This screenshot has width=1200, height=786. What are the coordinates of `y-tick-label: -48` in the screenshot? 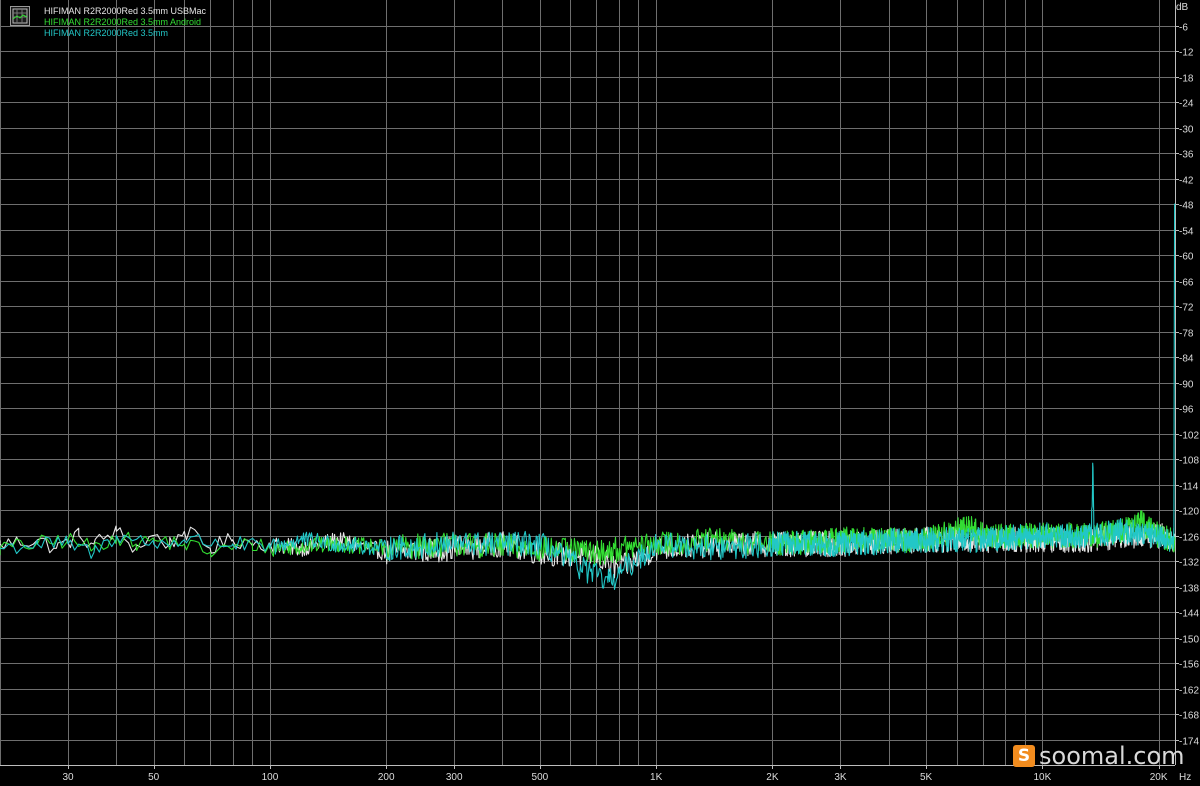 It's located at (1186, 206).